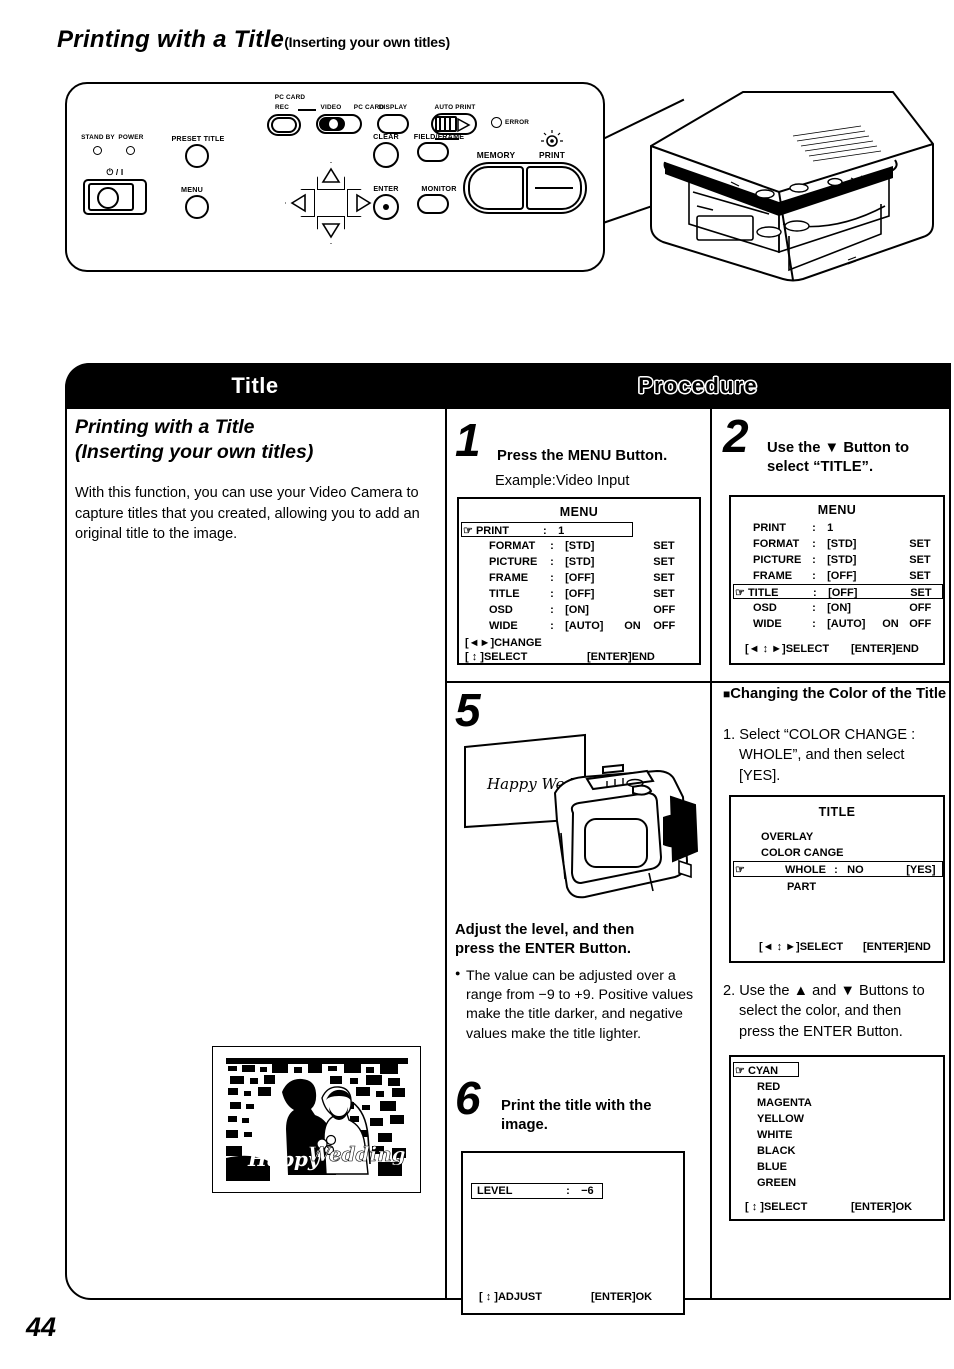 The width and height of the screenshot is (954, 1369). I want to click on osd-row-color-green: GREEN, so click(777, 1183).